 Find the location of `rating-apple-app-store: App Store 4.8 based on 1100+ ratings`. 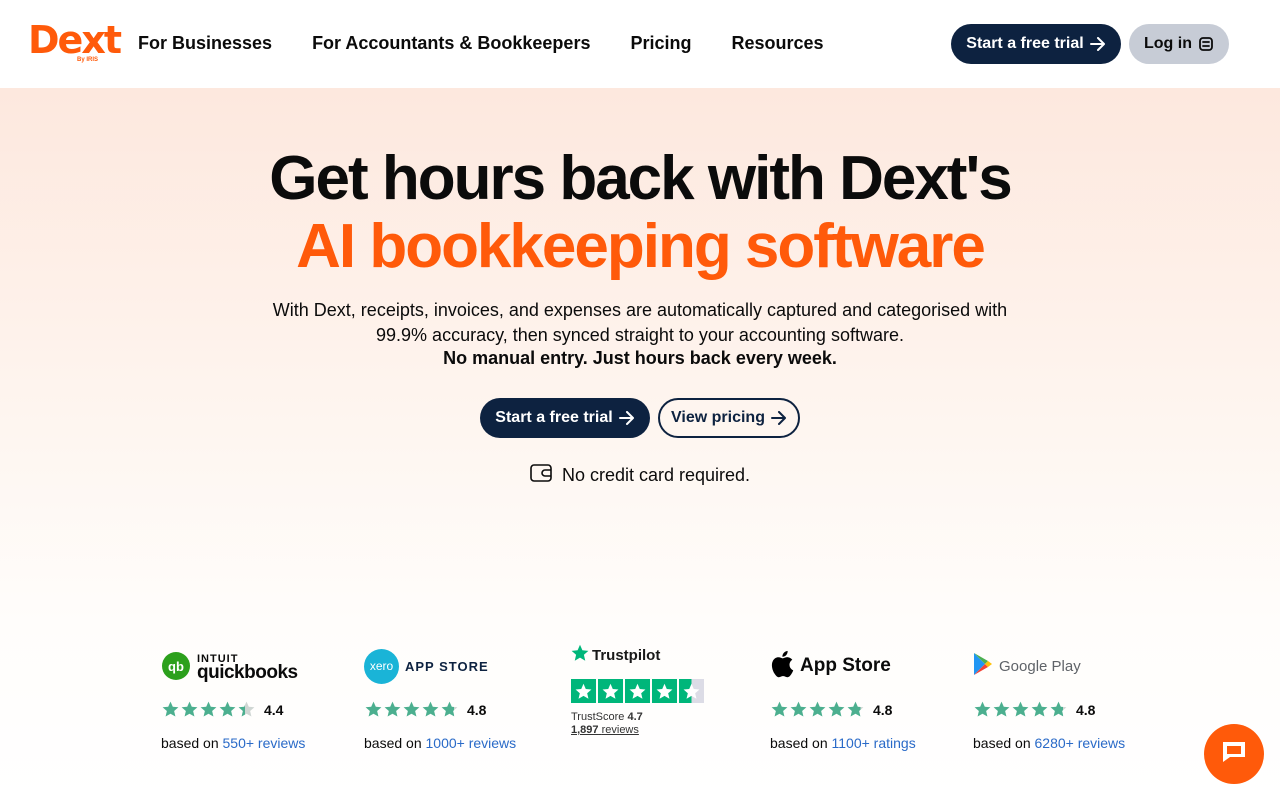

rating-apple-app-store: App Store 4.8 based on 1100+ ratings is located at coordinates (855, 703).